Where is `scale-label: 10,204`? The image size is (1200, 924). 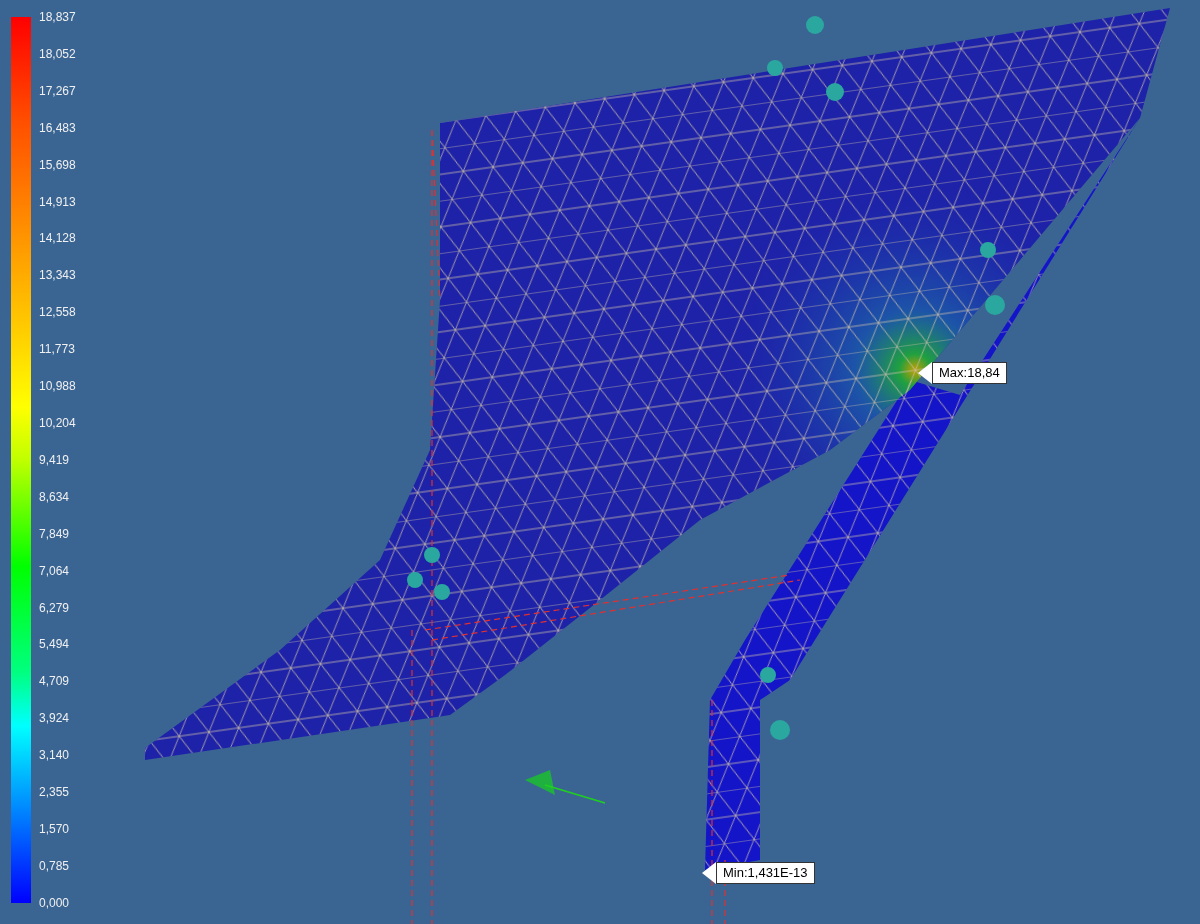
scale-label: 10,204 is located at coordinates (57, 422).